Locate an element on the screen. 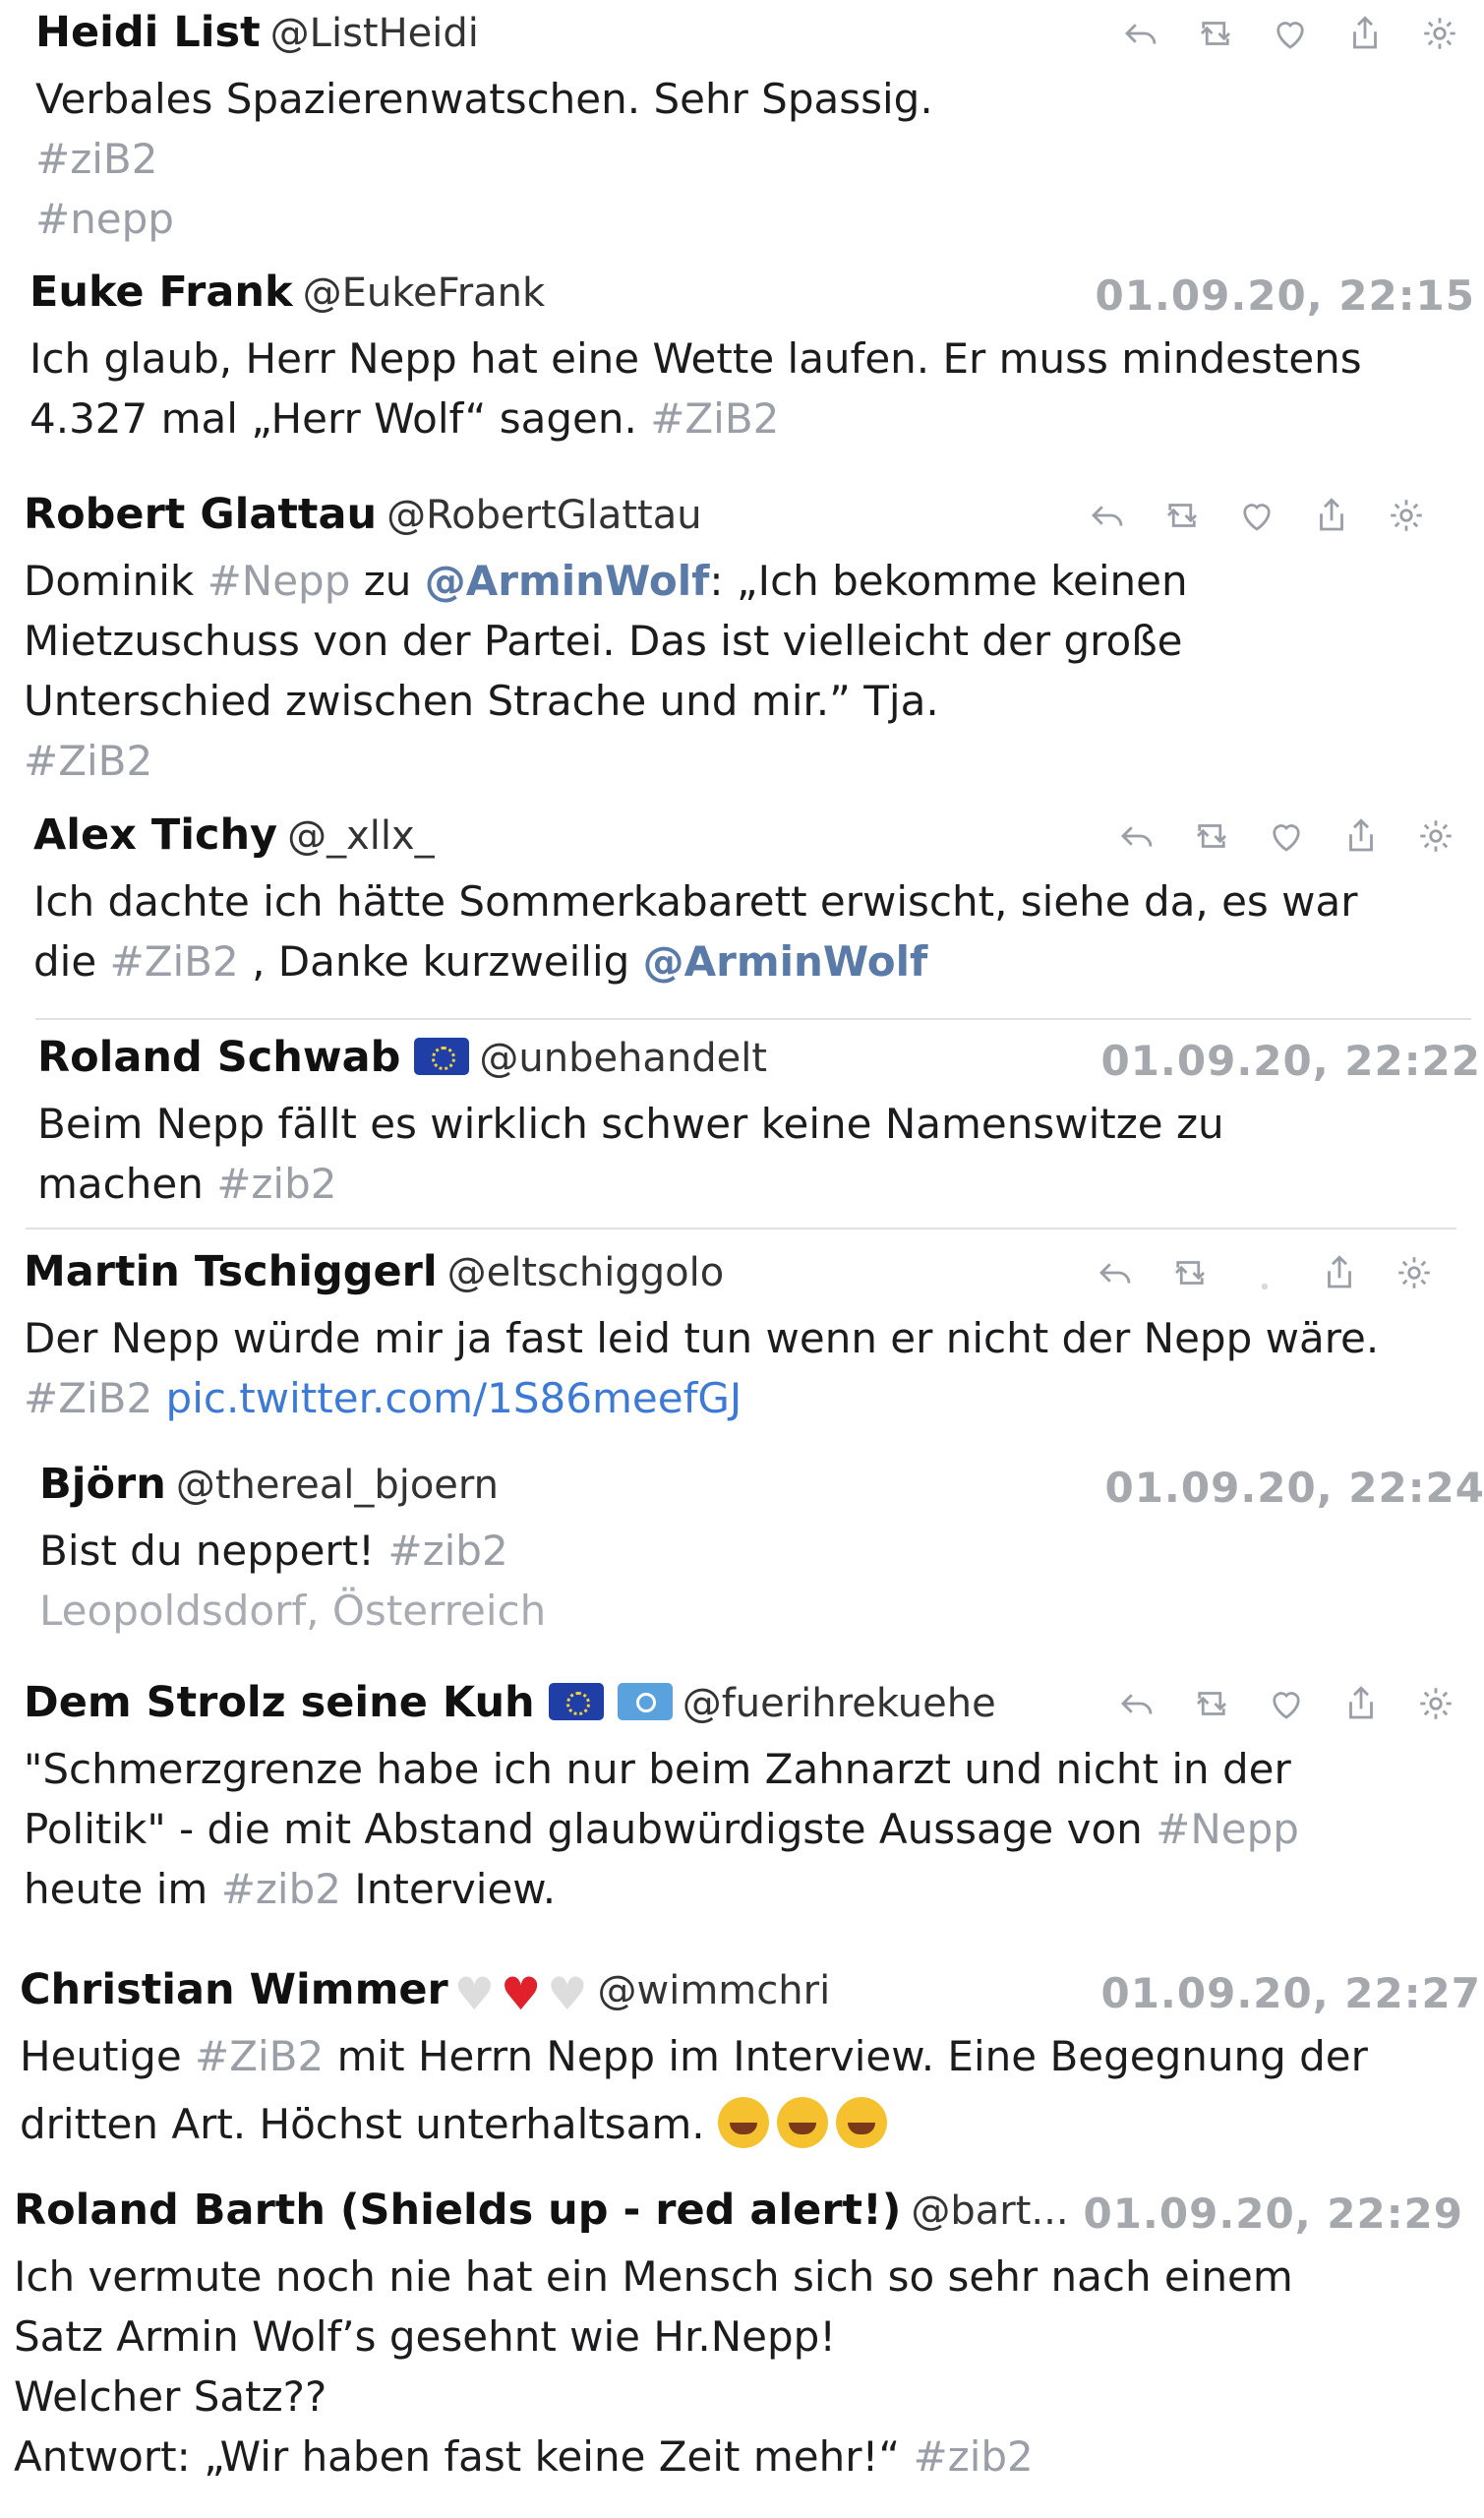 The height and width of the screenshot is (2518, 1484). author-name: Robert Glattau is located at coordinates (200, 514).